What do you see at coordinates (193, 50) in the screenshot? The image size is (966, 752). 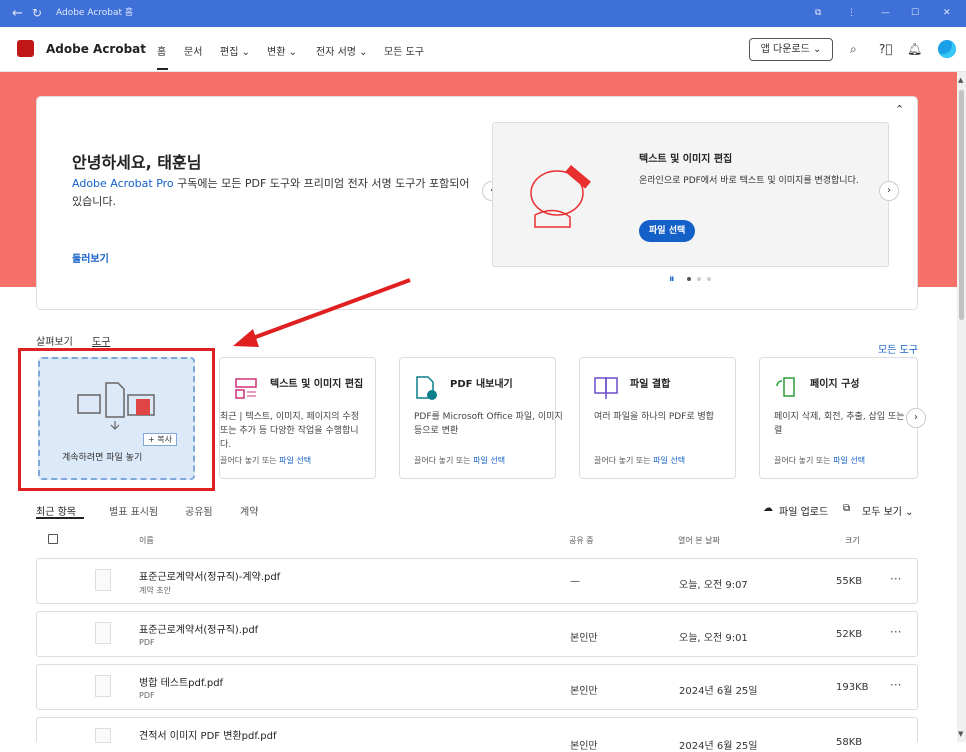 I see `nav-documents: 문서` at bounding box center [193, 50].